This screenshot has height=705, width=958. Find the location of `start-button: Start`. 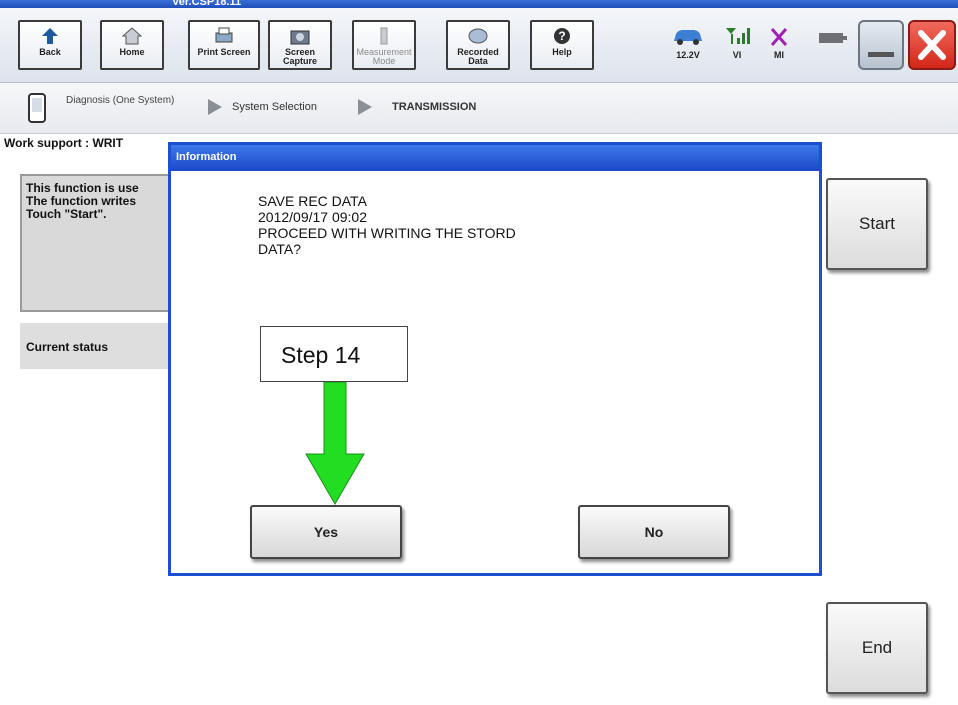

start-button: Start is located at coordinates (877, 224).